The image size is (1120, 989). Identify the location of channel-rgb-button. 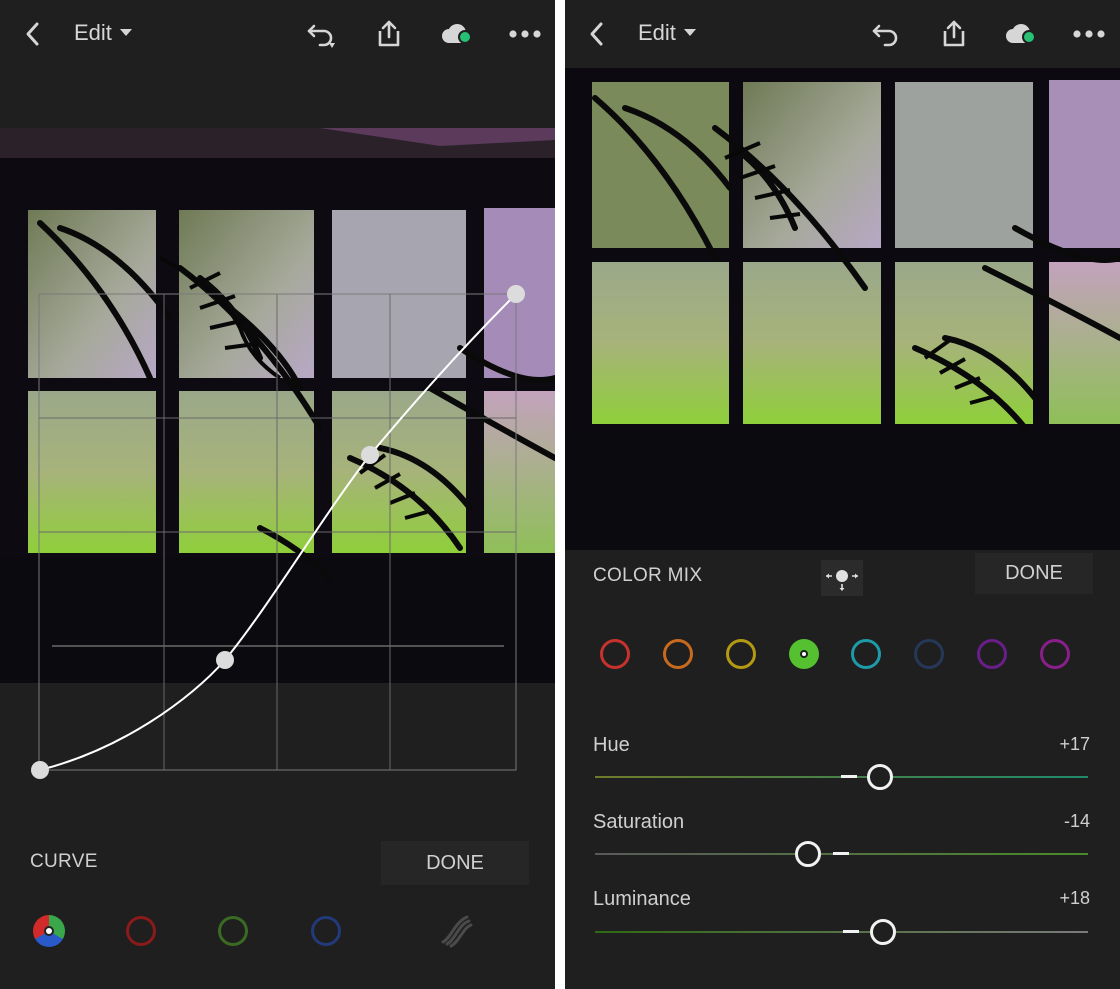
(49, 931).